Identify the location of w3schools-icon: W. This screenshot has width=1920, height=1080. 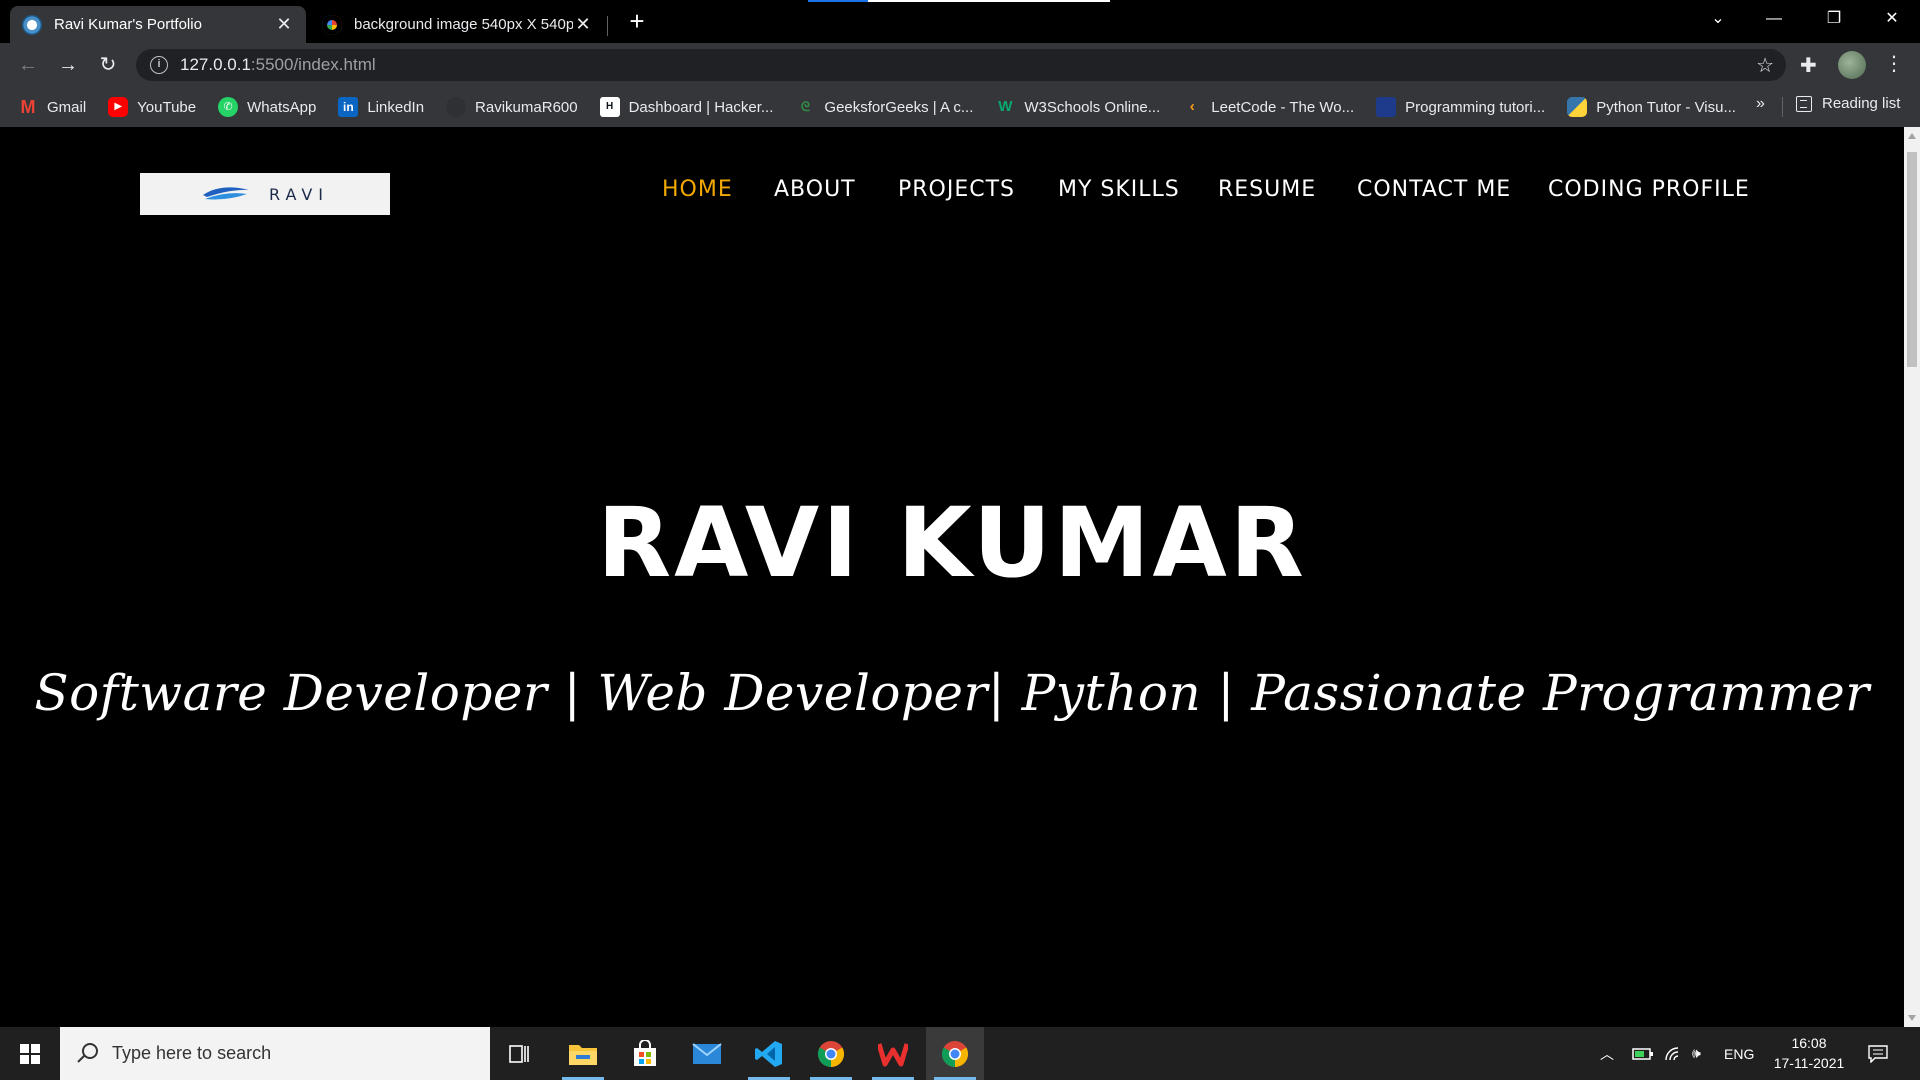
(1005, 106).